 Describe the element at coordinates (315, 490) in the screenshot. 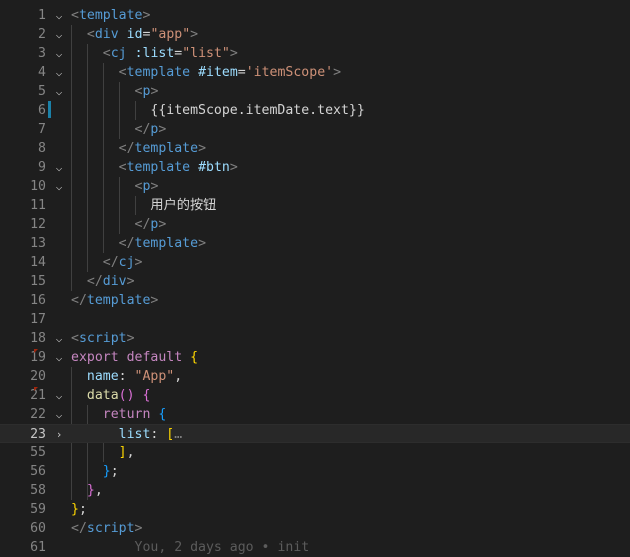

I see `code-line: 58 },` at that location.